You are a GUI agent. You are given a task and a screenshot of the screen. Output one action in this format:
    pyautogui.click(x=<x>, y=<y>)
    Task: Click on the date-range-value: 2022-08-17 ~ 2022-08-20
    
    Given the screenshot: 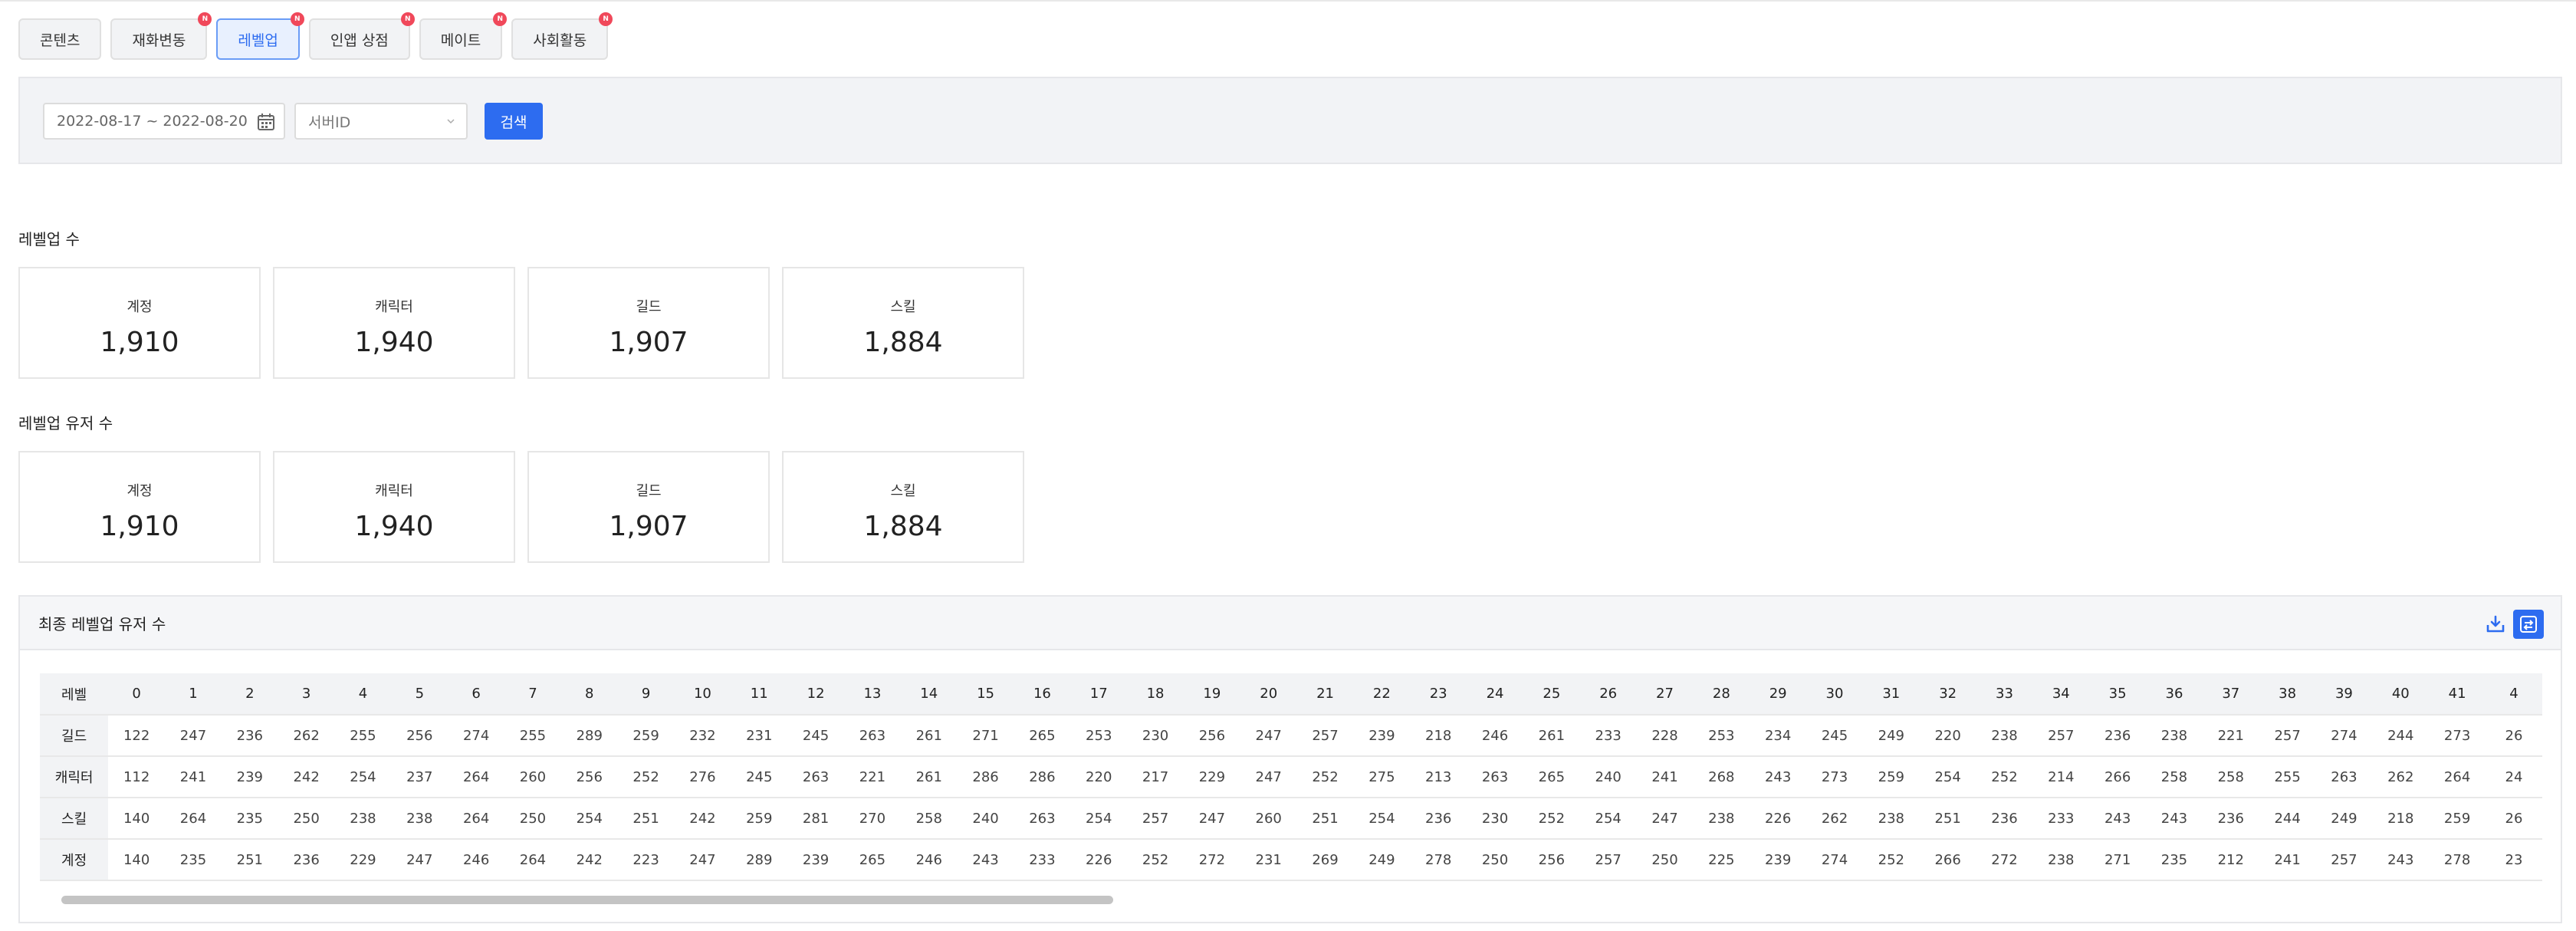 What is the action you would take?
    pyautogui.click(x=152, y=121)
    